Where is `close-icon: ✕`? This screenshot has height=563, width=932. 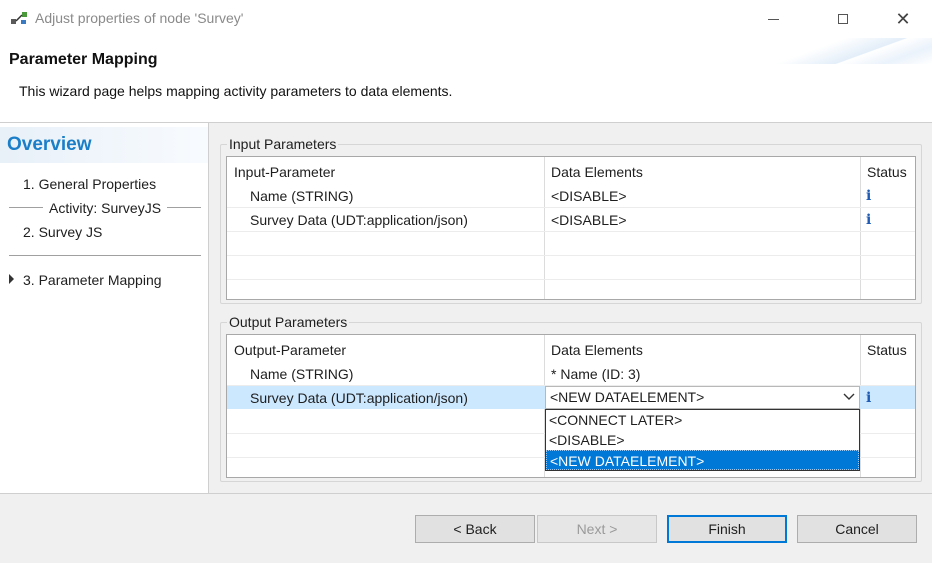 close-icon: ✕ is located at coordinates (903, 19).